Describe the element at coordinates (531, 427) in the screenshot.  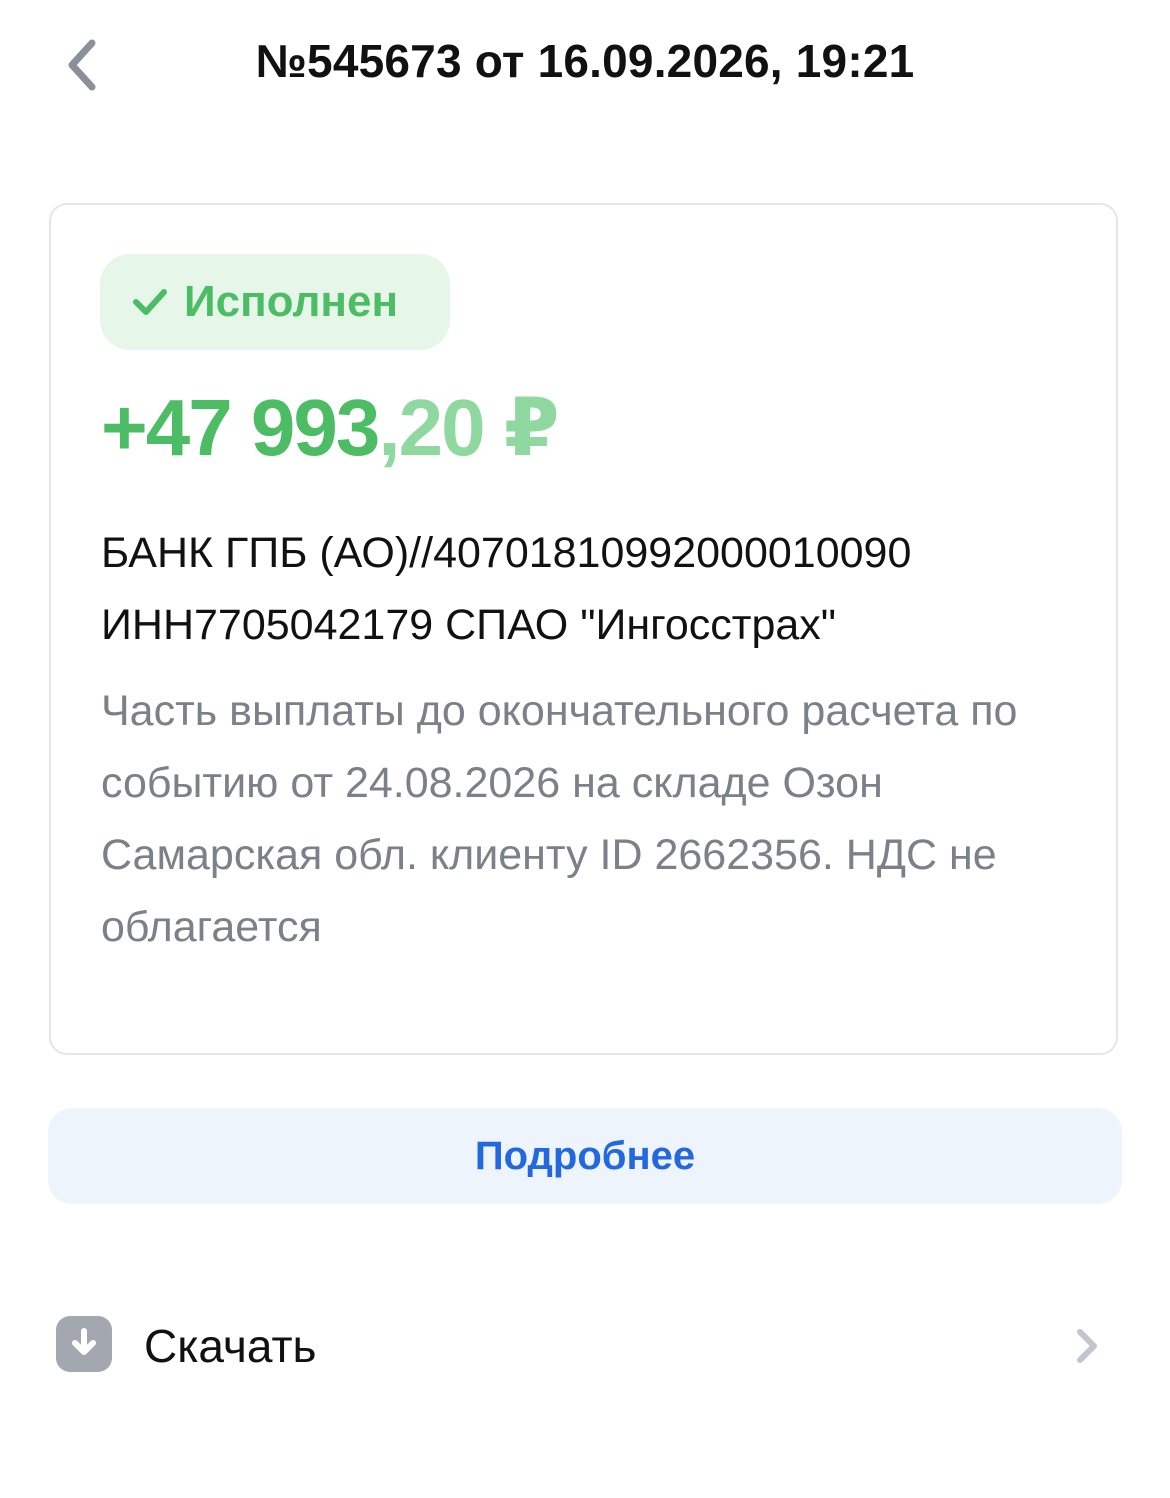
I see `amount-currency: ₽` at that location.